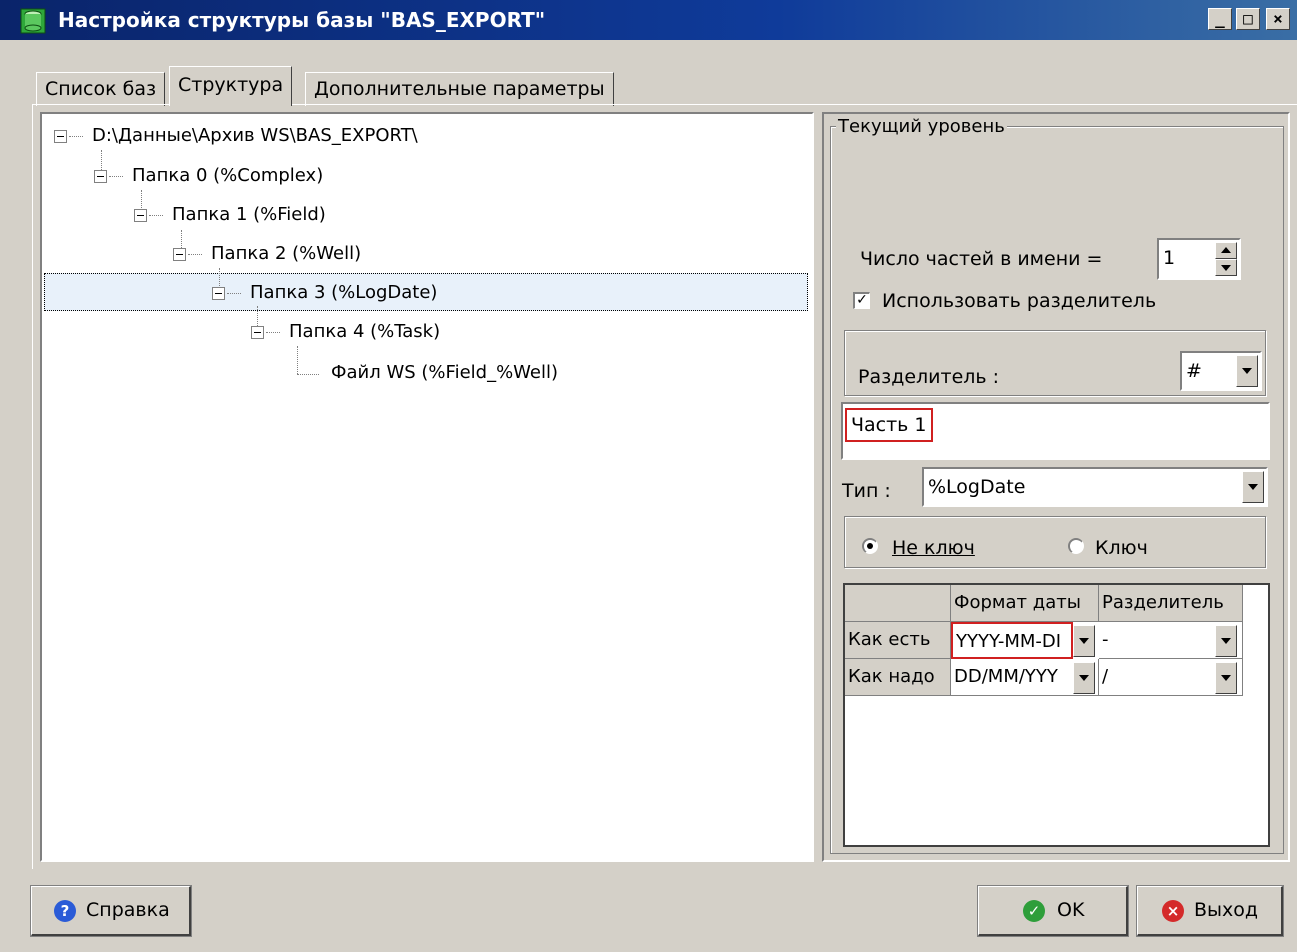 The image size is (1297, 952). Describe the element at coordinates (33, 21) in the screenshot. I see `database-icon` at that location.